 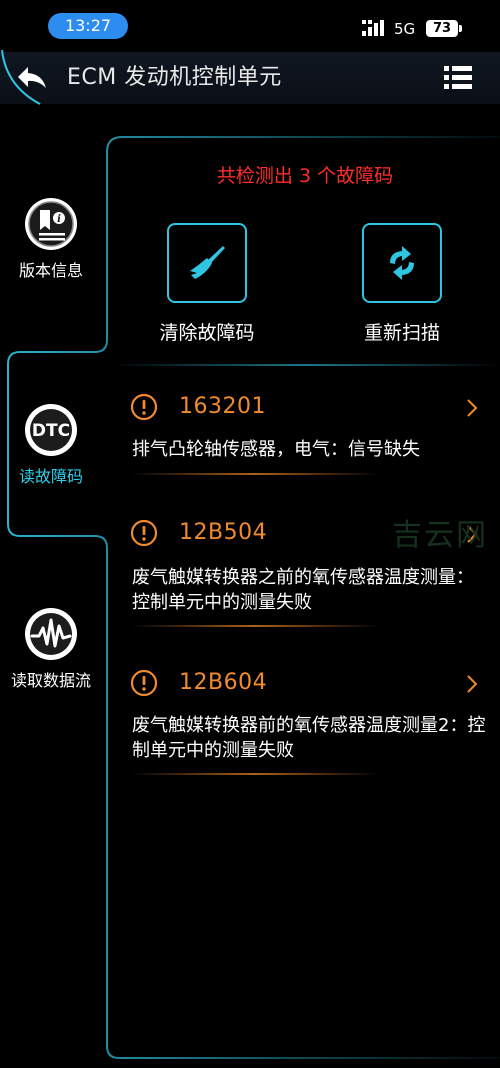 I want to click on watermark: 吉云网, so click(x=440, y=535).